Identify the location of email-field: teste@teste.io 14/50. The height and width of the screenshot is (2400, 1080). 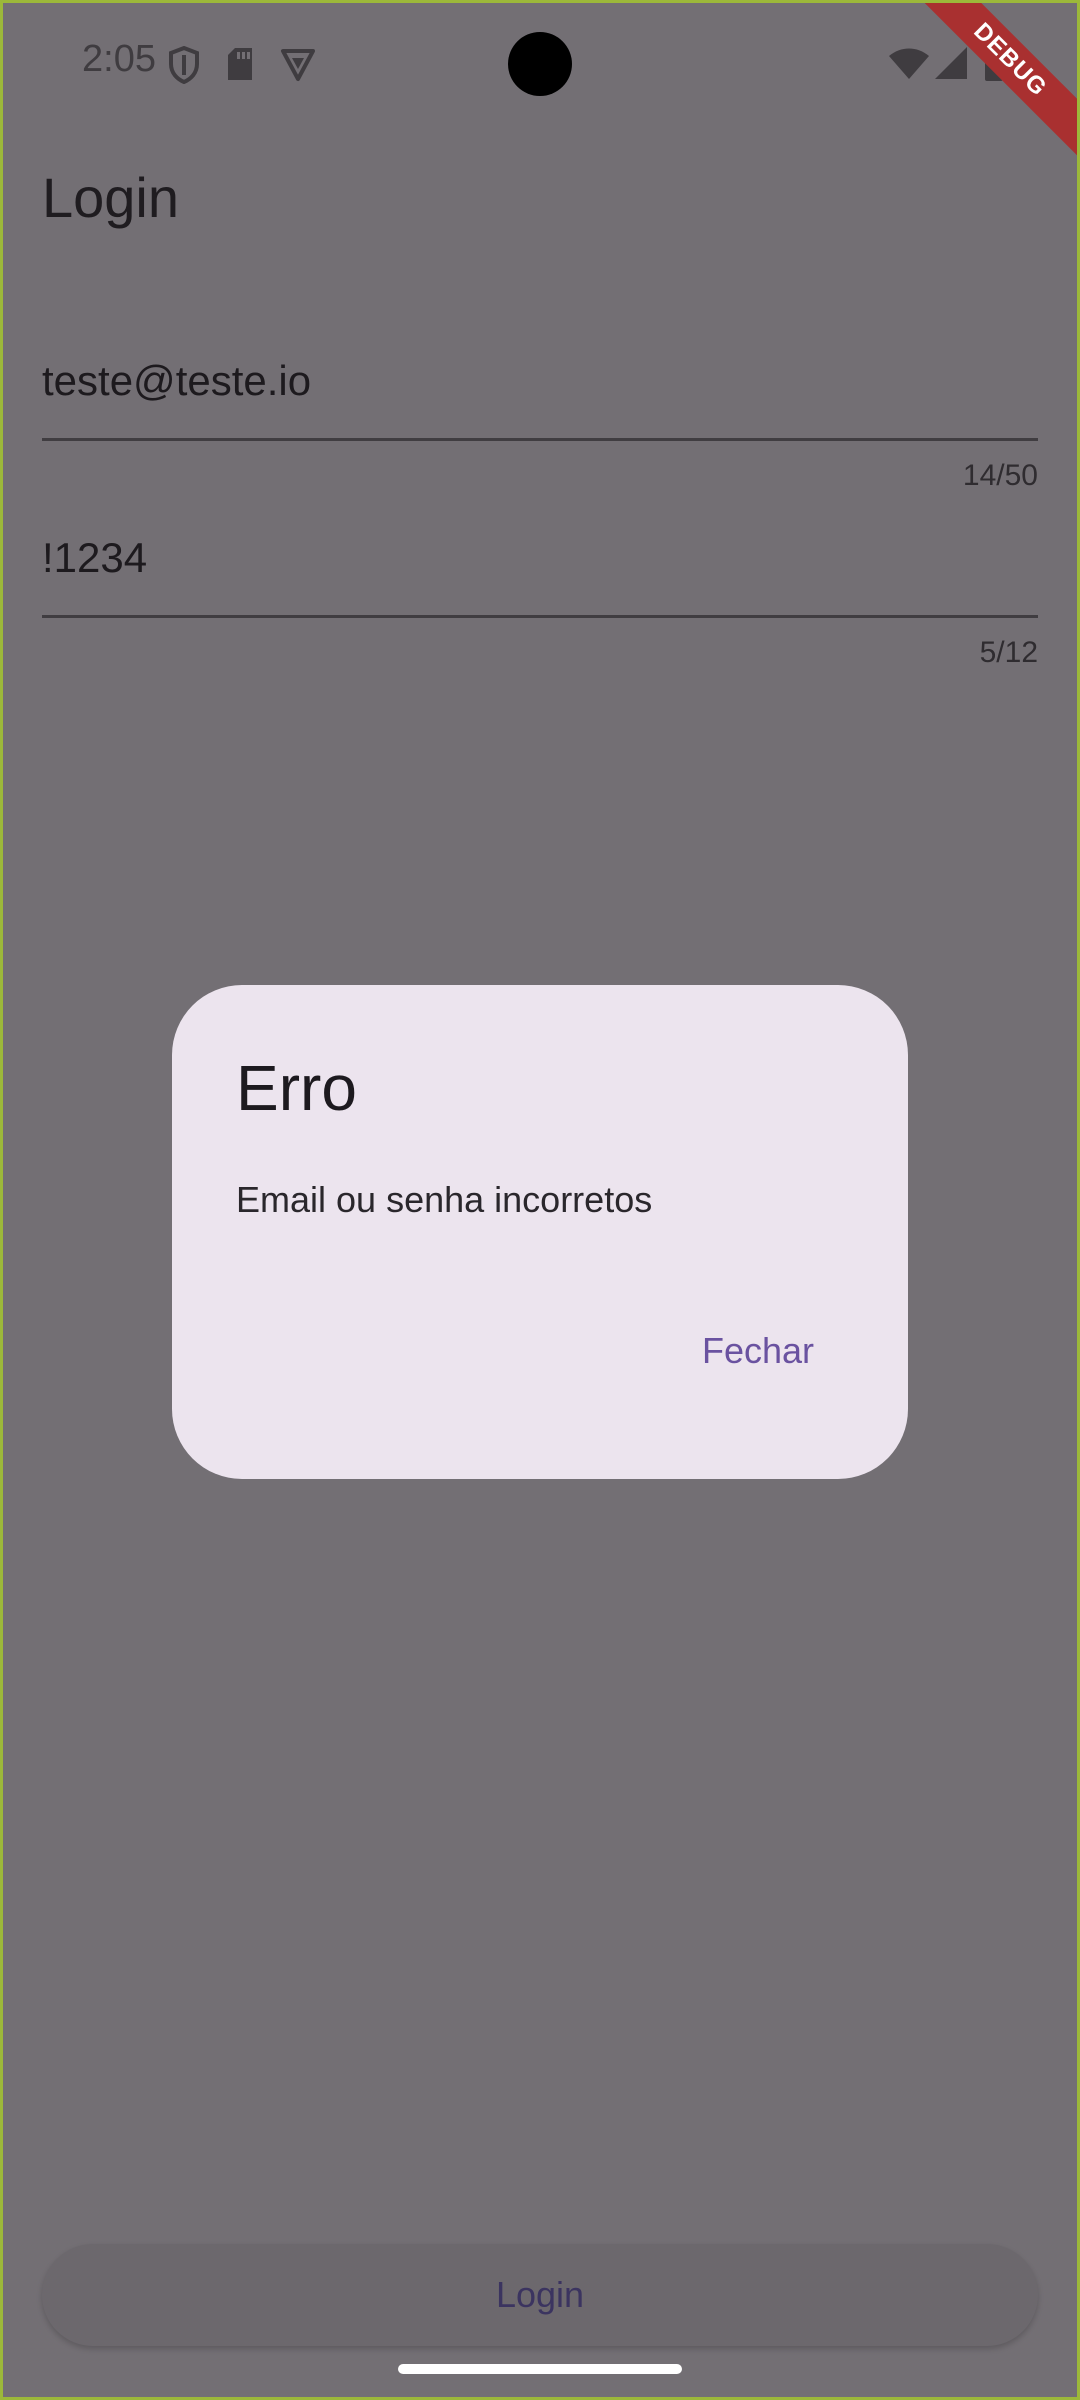
(540, 416).